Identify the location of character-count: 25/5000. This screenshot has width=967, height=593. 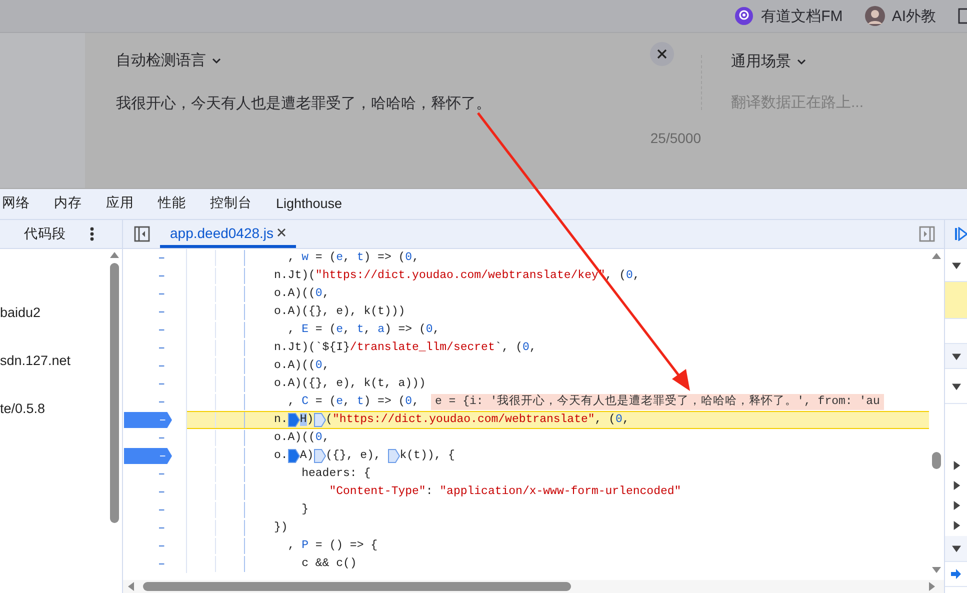
(675, 138).